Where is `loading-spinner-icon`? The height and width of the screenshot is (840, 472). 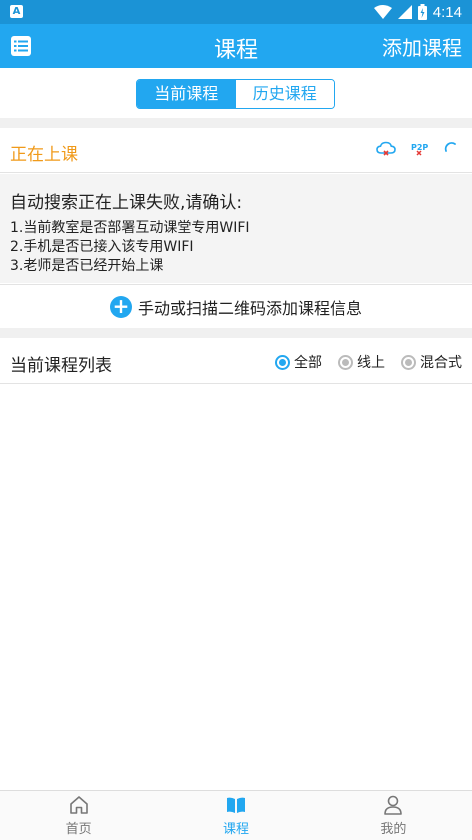
loading-spinner-icon is located at coordinates (450, 147).